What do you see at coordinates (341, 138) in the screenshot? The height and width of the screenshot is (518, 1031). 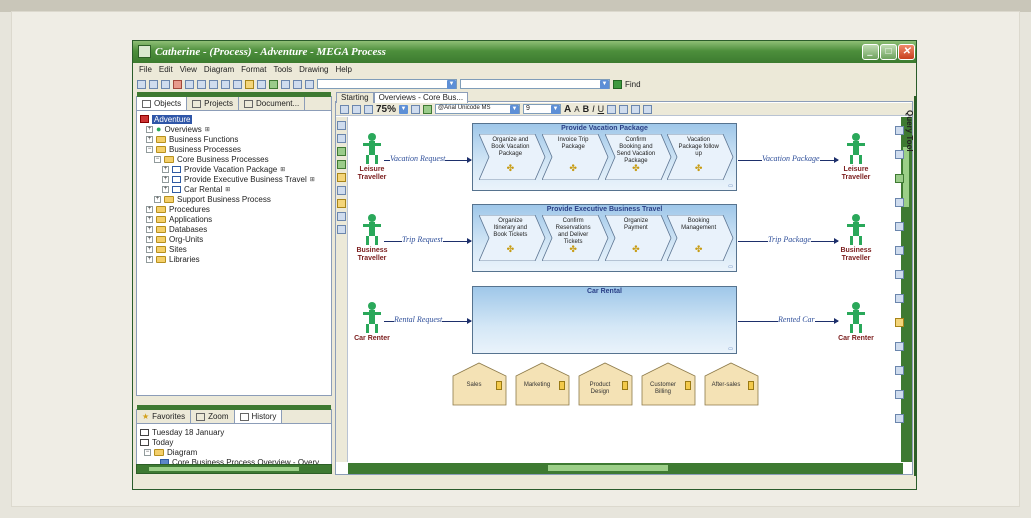 I see `link-tool-icon` at bounding box center [341, 138].